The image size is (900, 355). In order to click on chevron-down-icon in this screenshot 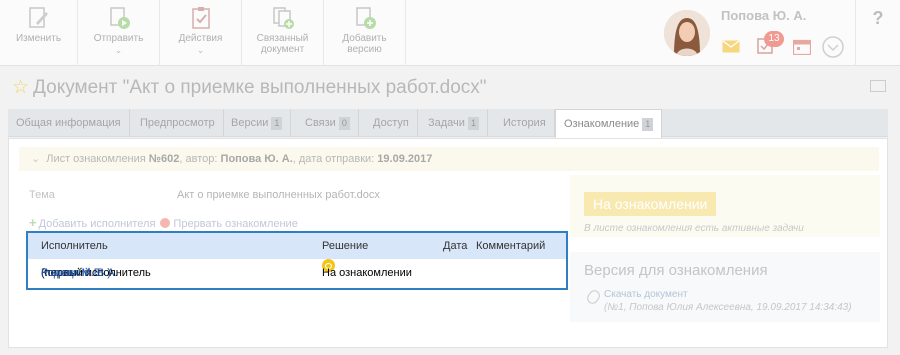, I will do `click(833, 47)`.